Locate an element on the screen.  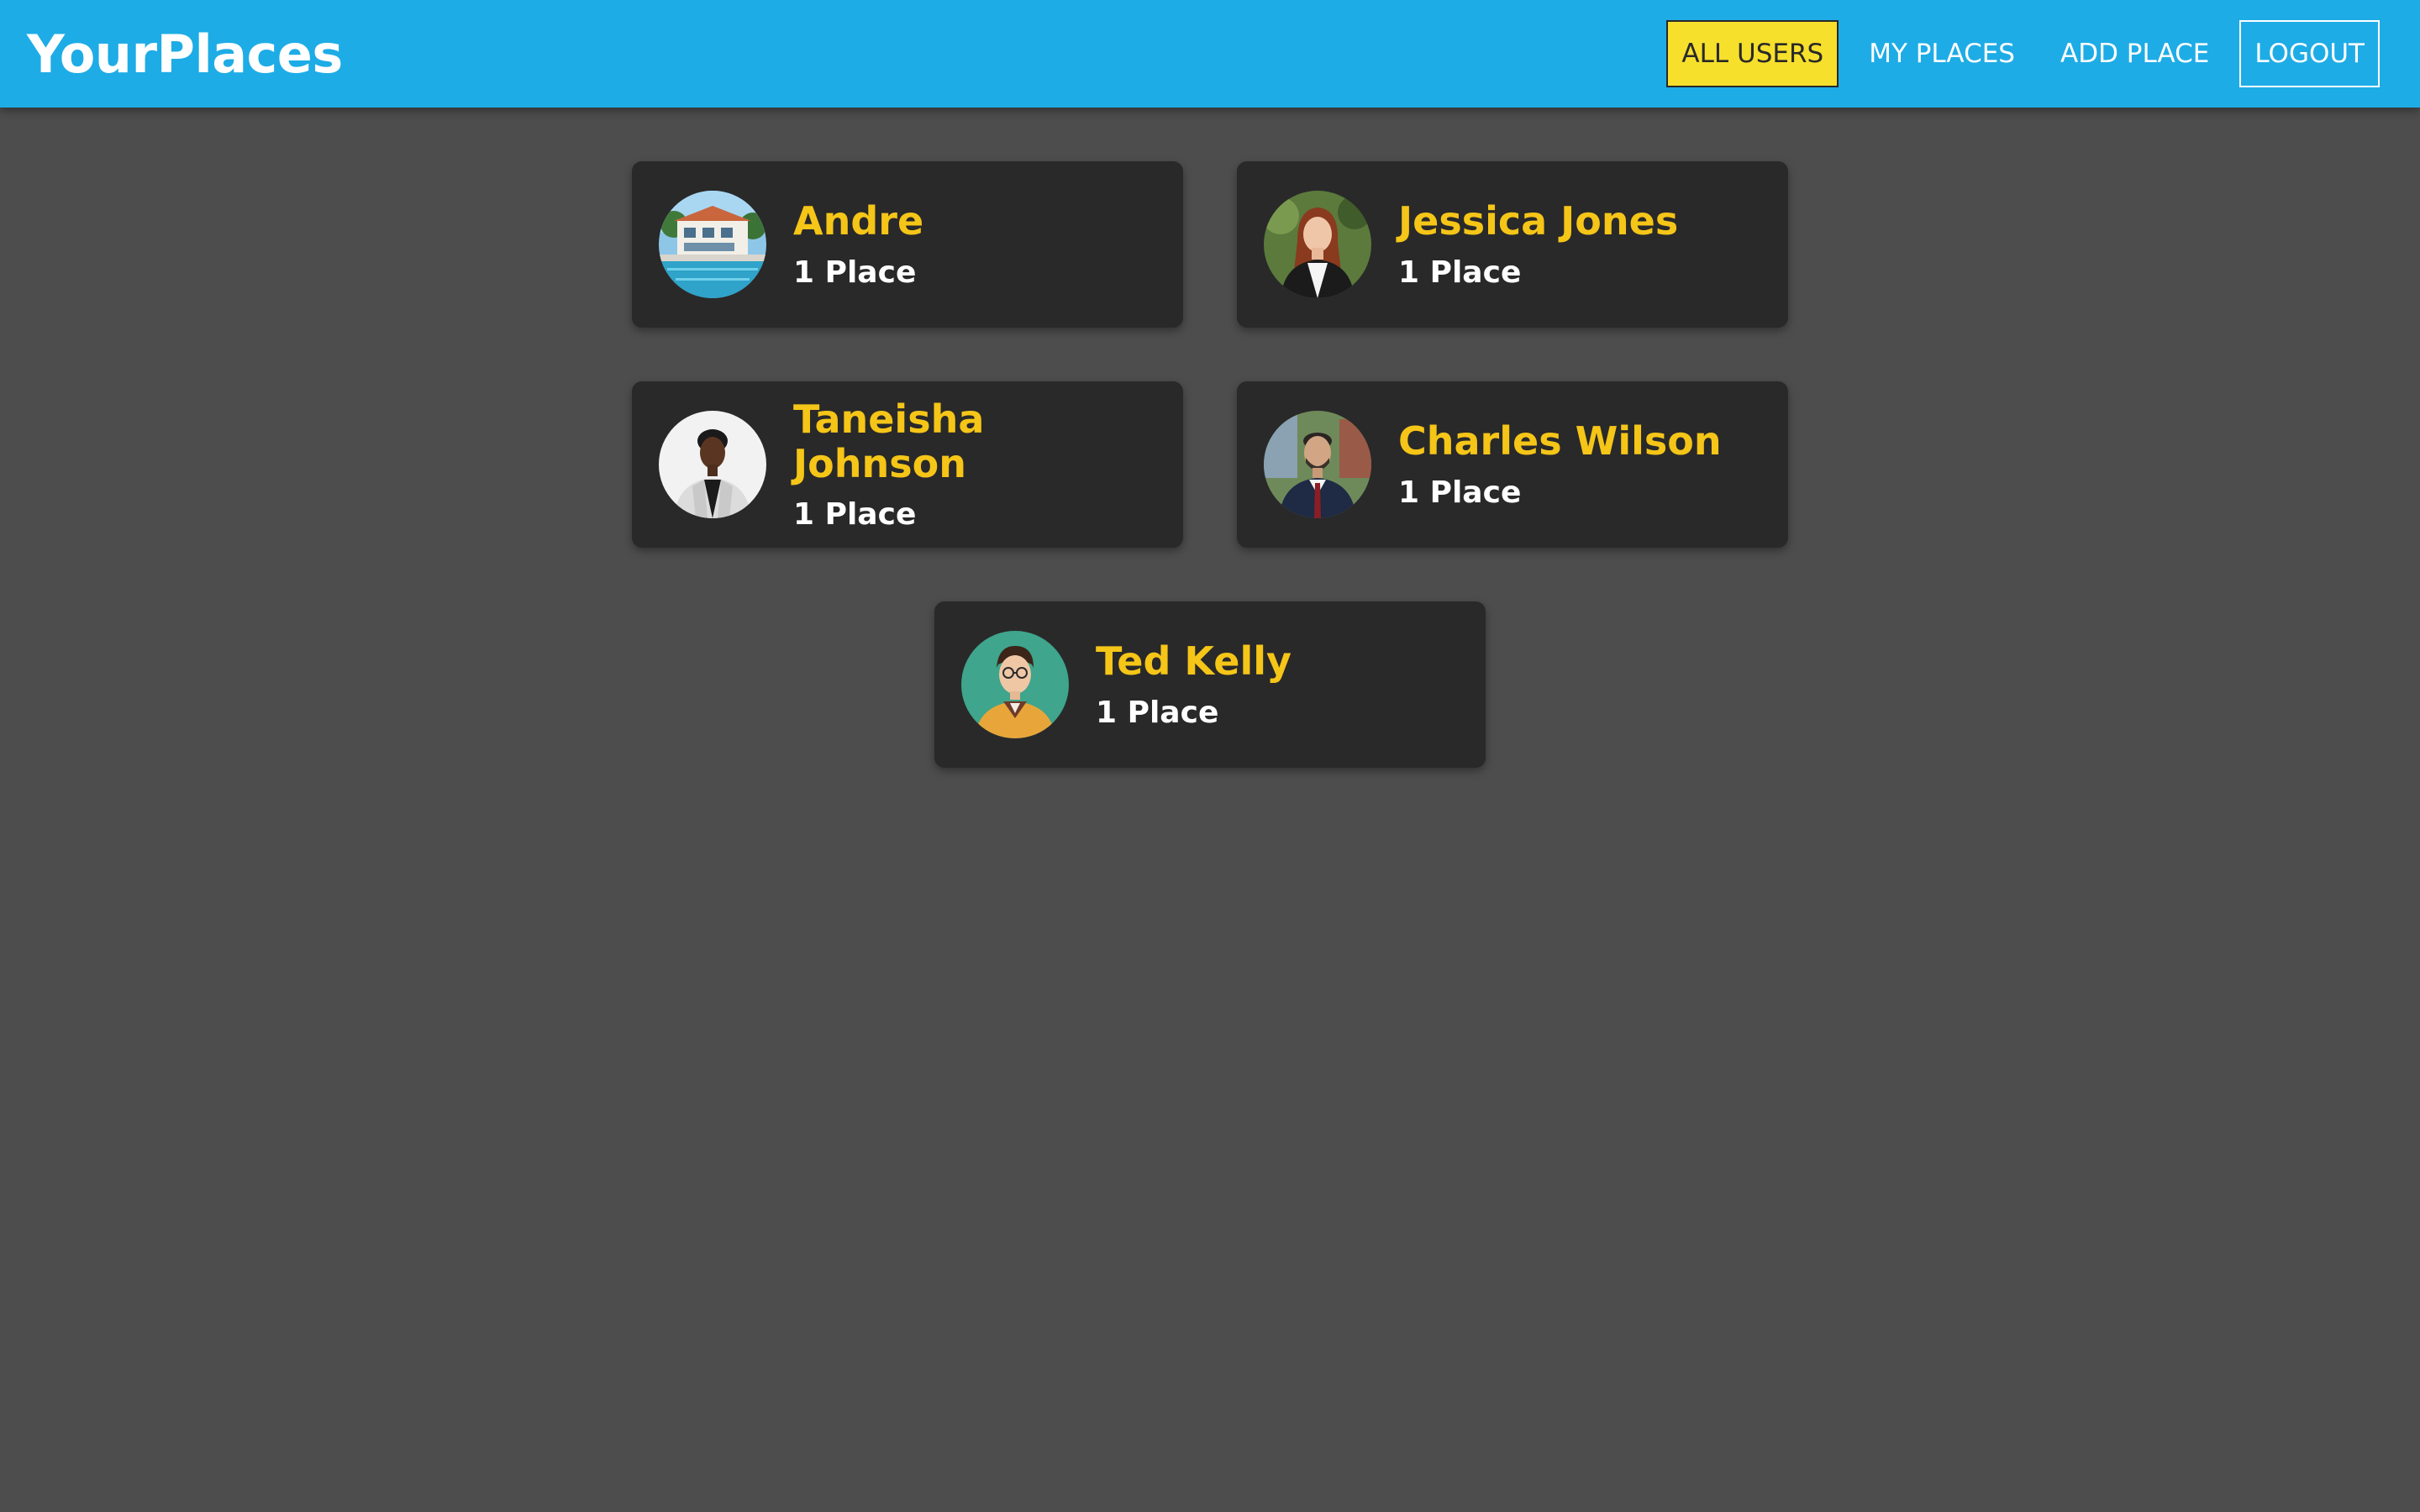
user-name: Taneisha Johnson is located at coordinates (889, 441).